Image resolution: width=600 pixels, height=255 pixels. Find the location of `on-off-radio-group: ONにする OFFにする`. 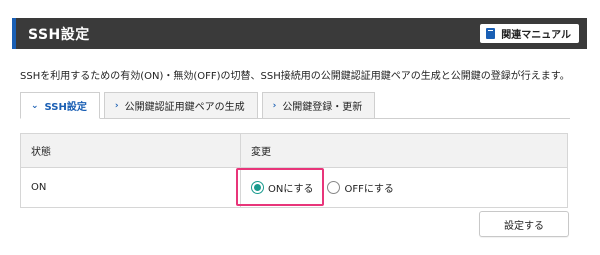

on-off-radio-group: ONにする OFFにする is located at coordinates (404, 187).